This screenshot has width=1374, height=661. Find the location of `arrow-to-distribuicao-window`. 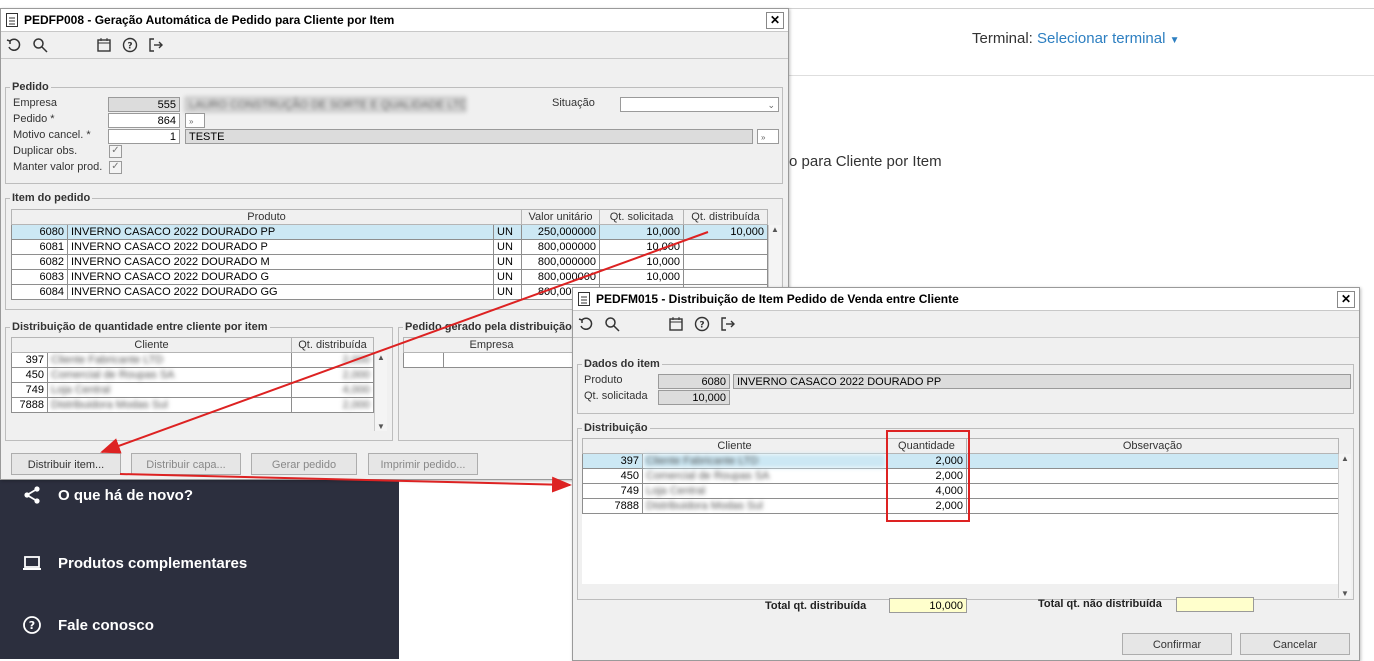

arrow-to-distribuicao-window is located at coordinates (345, 483).